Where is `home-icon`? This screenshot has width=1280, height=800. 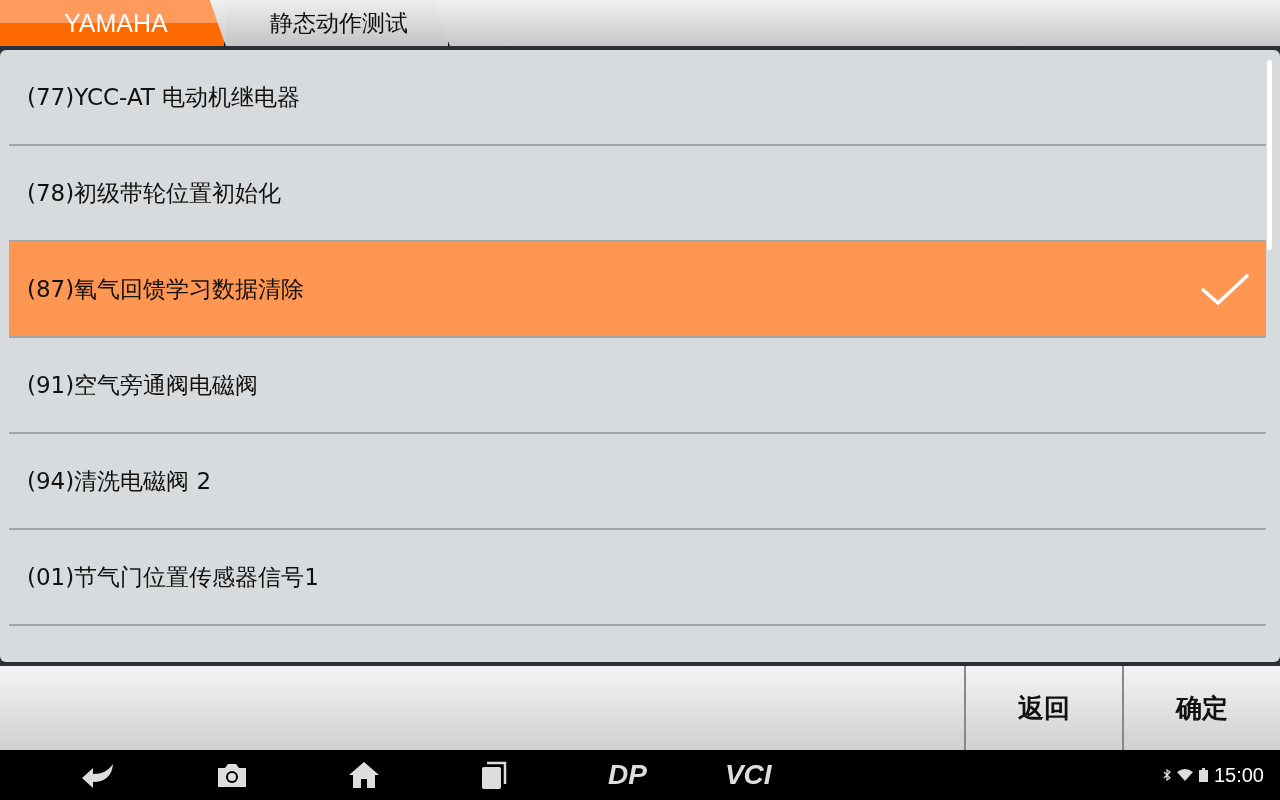
home-icon is located at coordinates (364, 775).